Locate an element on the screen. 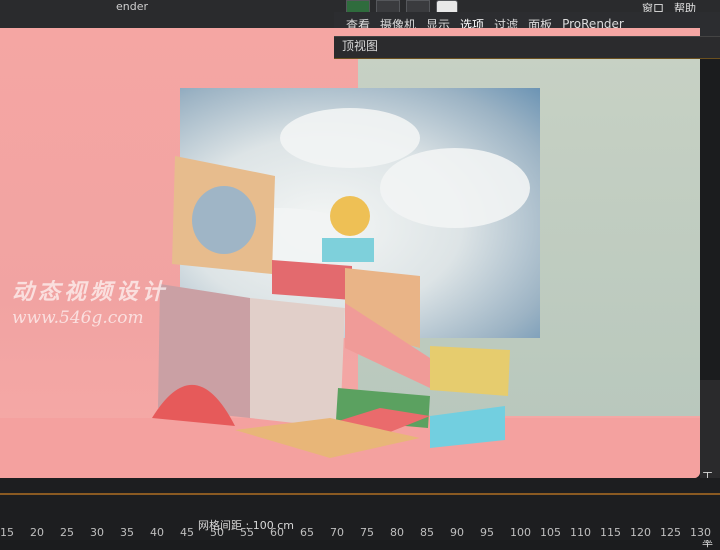 This screenshot has height=550, width=720. tick-label: 55 is located at coordinates (247, 532).